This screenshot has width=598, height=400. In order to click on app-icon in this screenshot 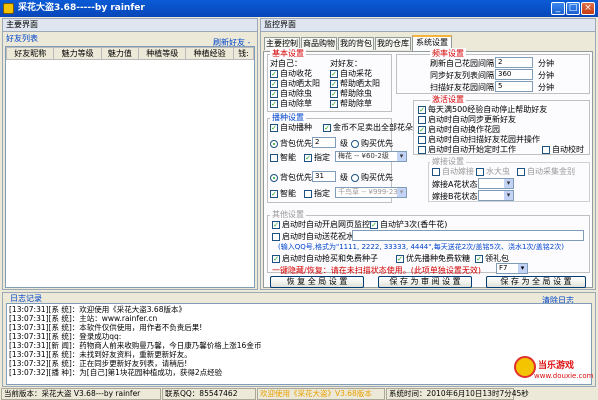, I will do `click(8, 8)`.